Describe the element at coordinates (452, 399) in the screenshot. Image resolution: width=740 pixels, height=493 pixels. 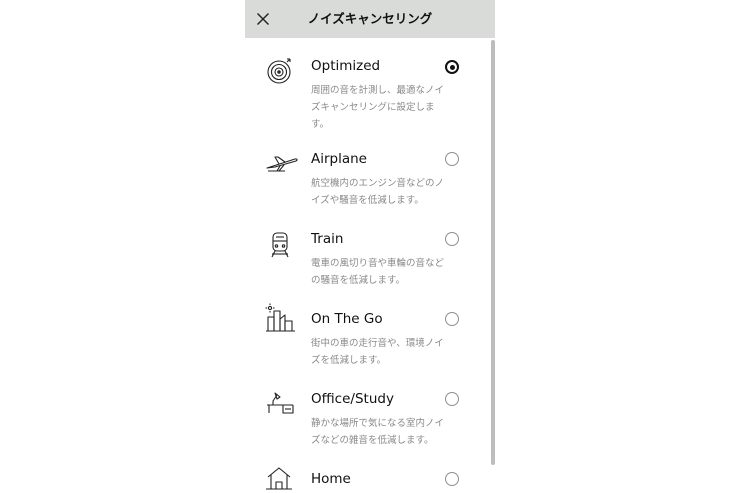
I see `mode-radio-office-study` at that location.